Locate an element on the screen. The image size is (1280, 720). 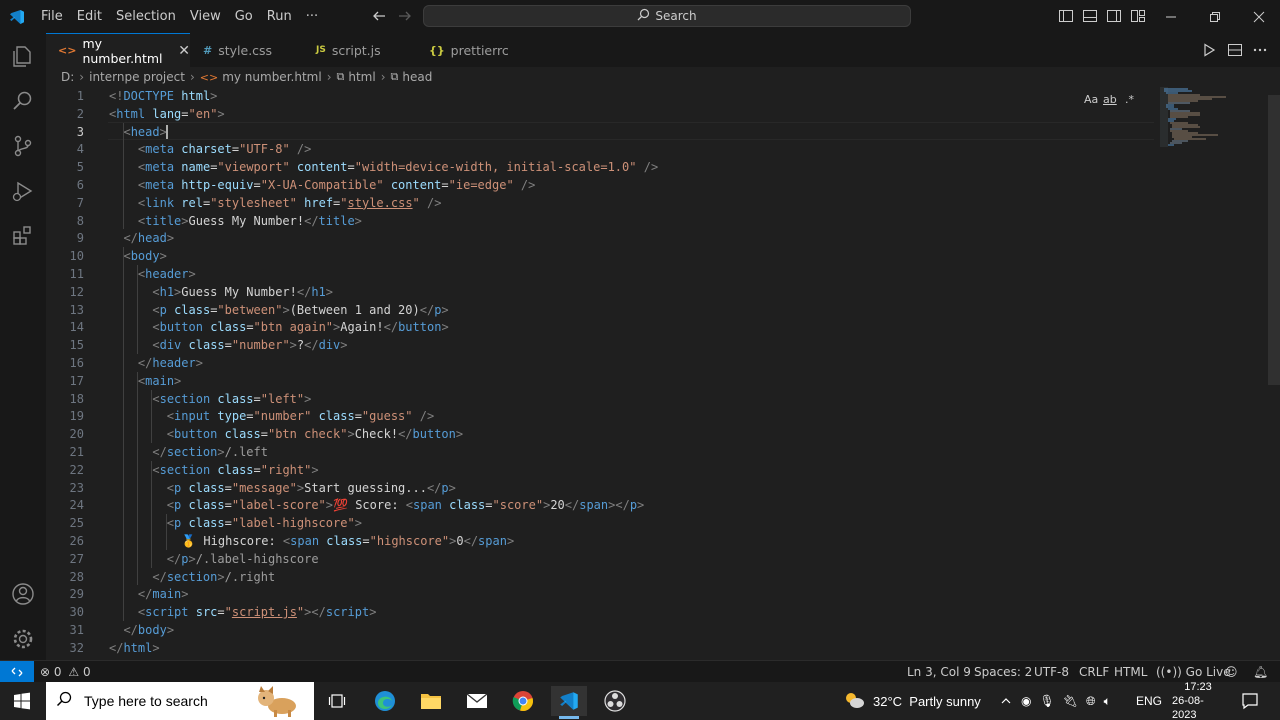
code-line: 16 </header> is located at coordinates (601, 363).